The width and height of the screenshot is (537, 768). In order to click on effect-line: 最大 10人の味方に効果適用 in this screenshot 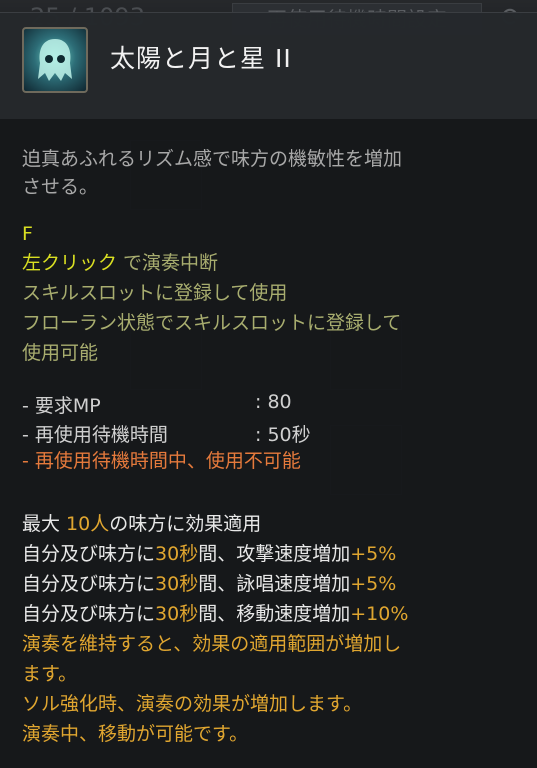, I will do `click(142, 524)`.